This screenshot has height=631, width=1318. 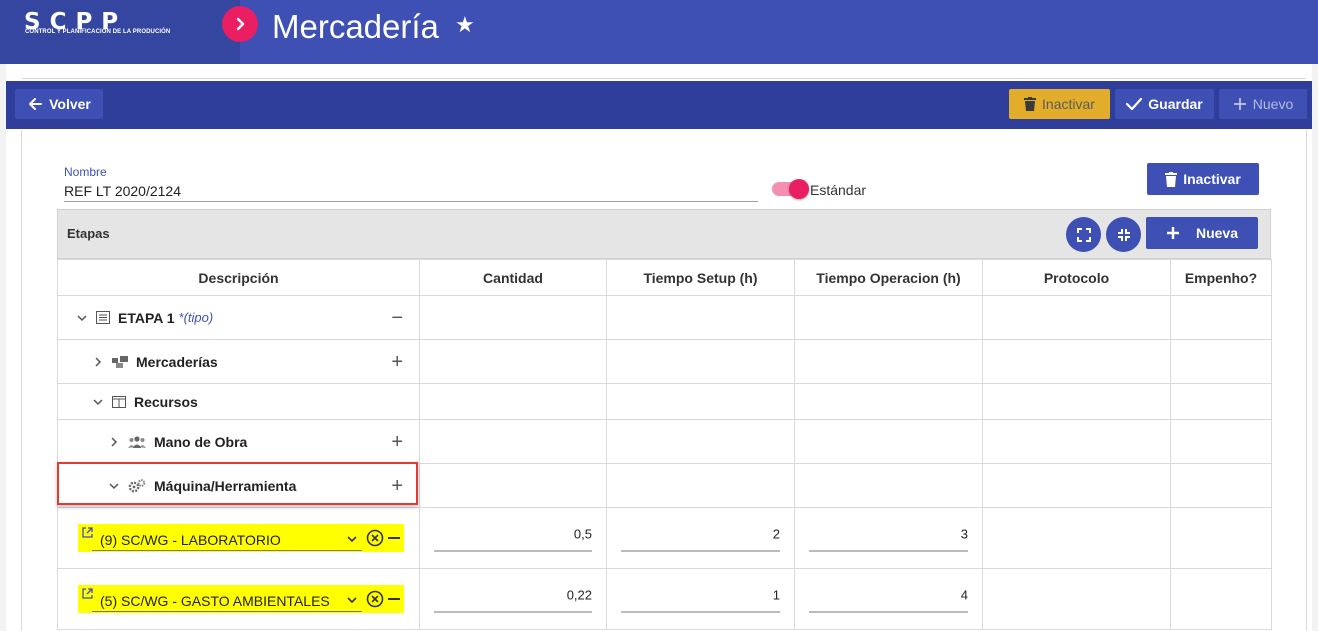 I want to click on setup-time-cell: 1, so click(x=700, y=599).